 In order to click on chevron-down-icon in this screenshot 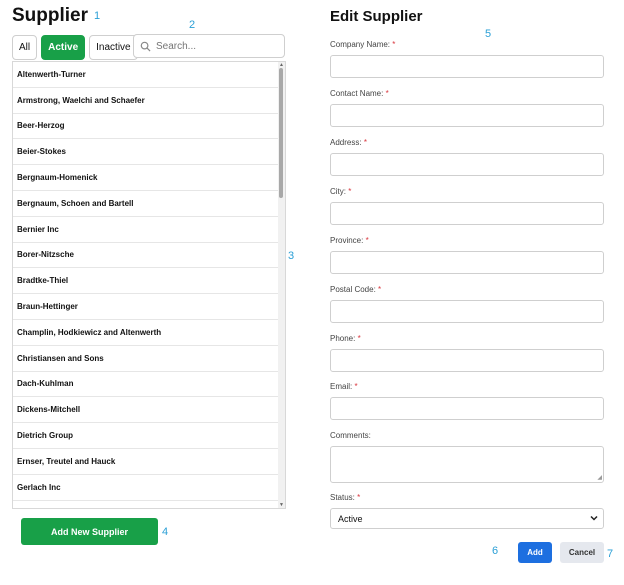, I will do `click(594, 518)`.